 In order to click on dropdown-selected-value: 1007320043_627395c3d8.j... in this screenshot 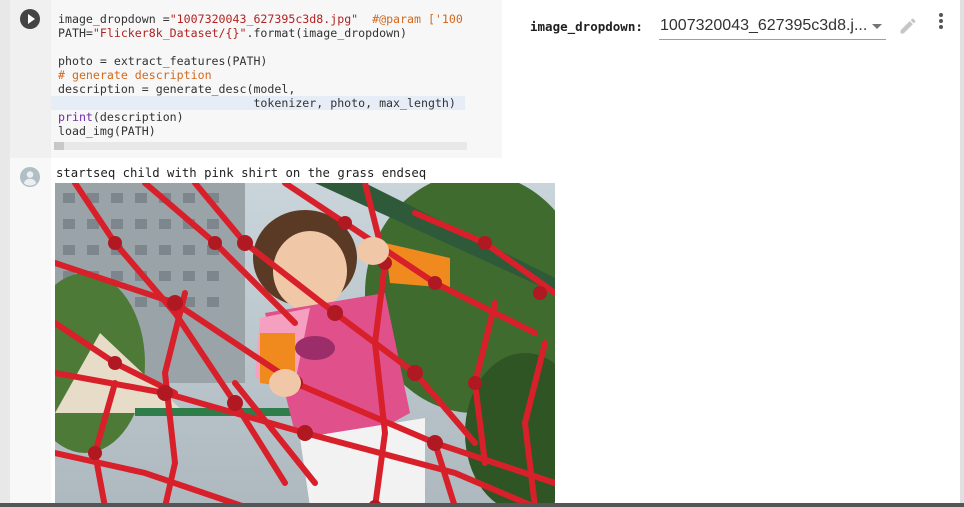, I will do `click(764, 25)`.